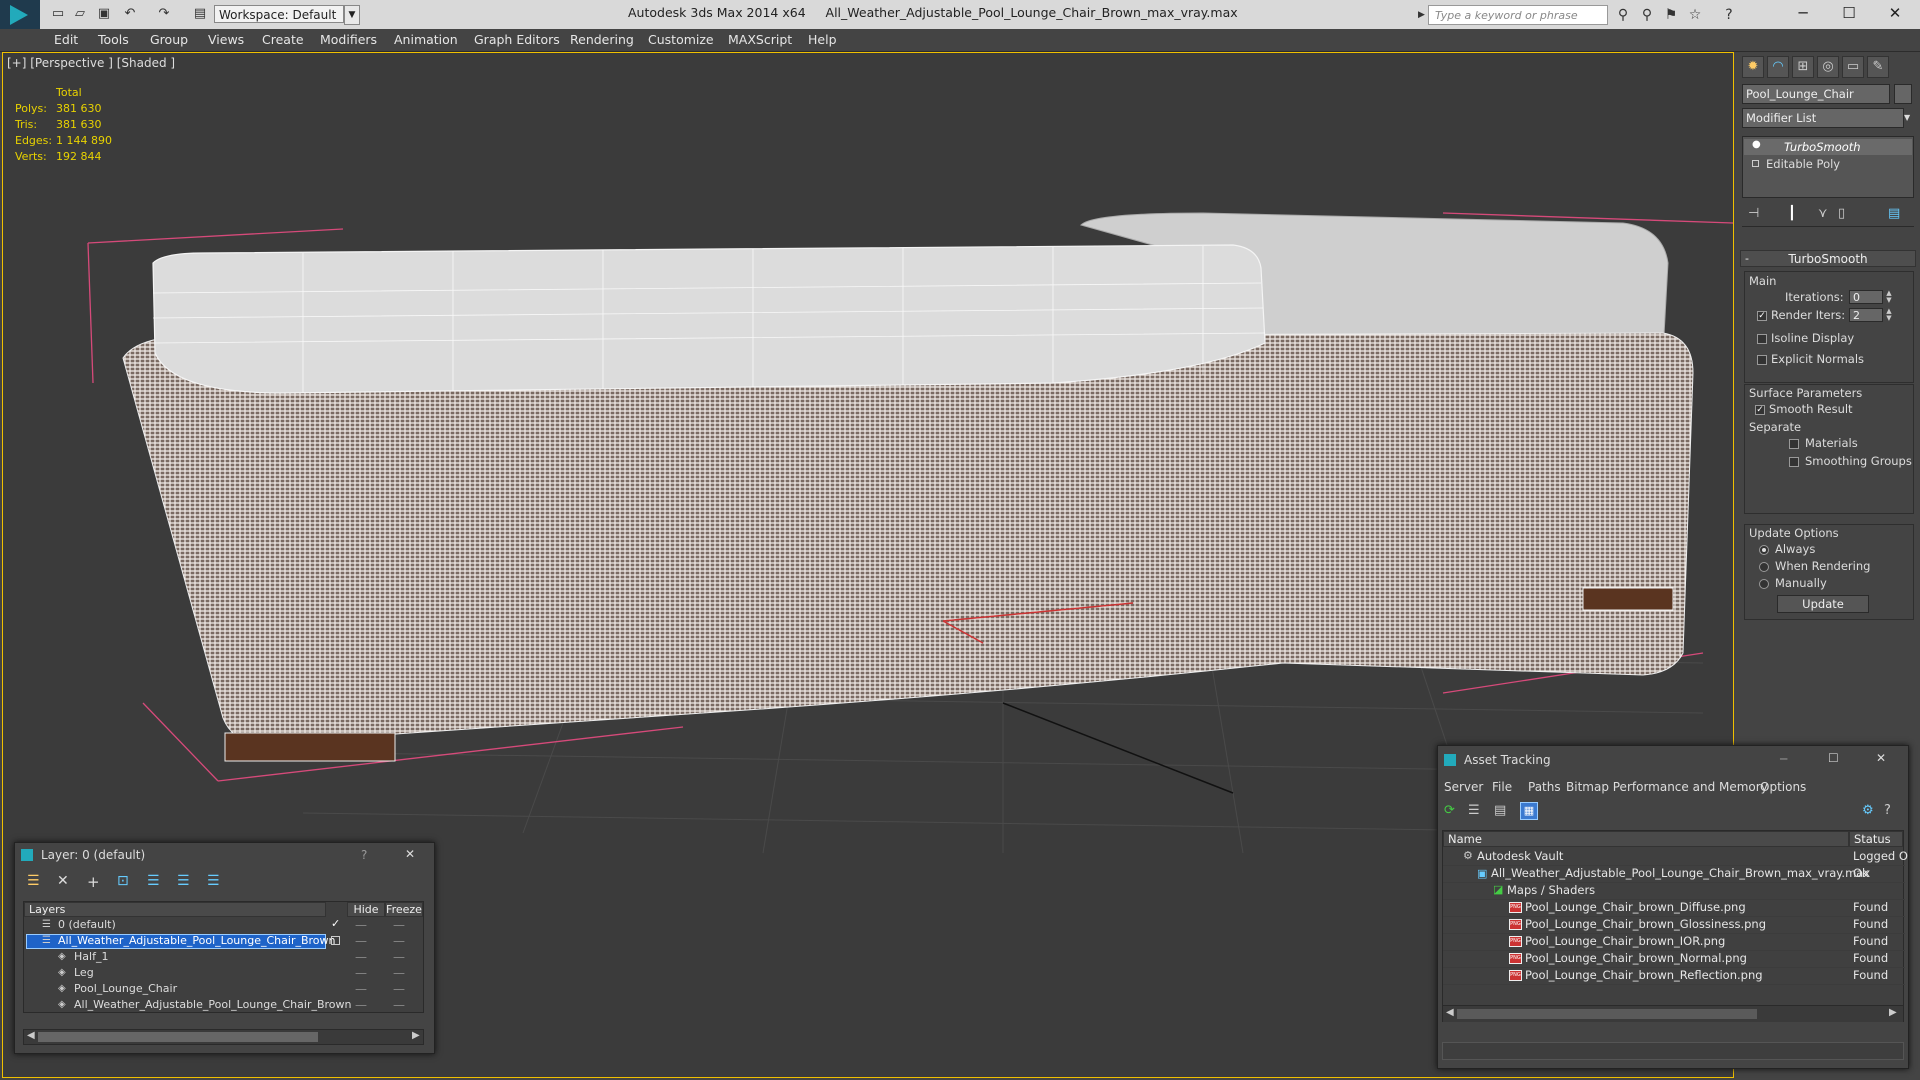 Image resolution: width=1920 pixels, height=1080 pixels. Describe the element at coordinates (404, 909) in the screenshot. I see `col-header-freeze: Freeze` at that location.